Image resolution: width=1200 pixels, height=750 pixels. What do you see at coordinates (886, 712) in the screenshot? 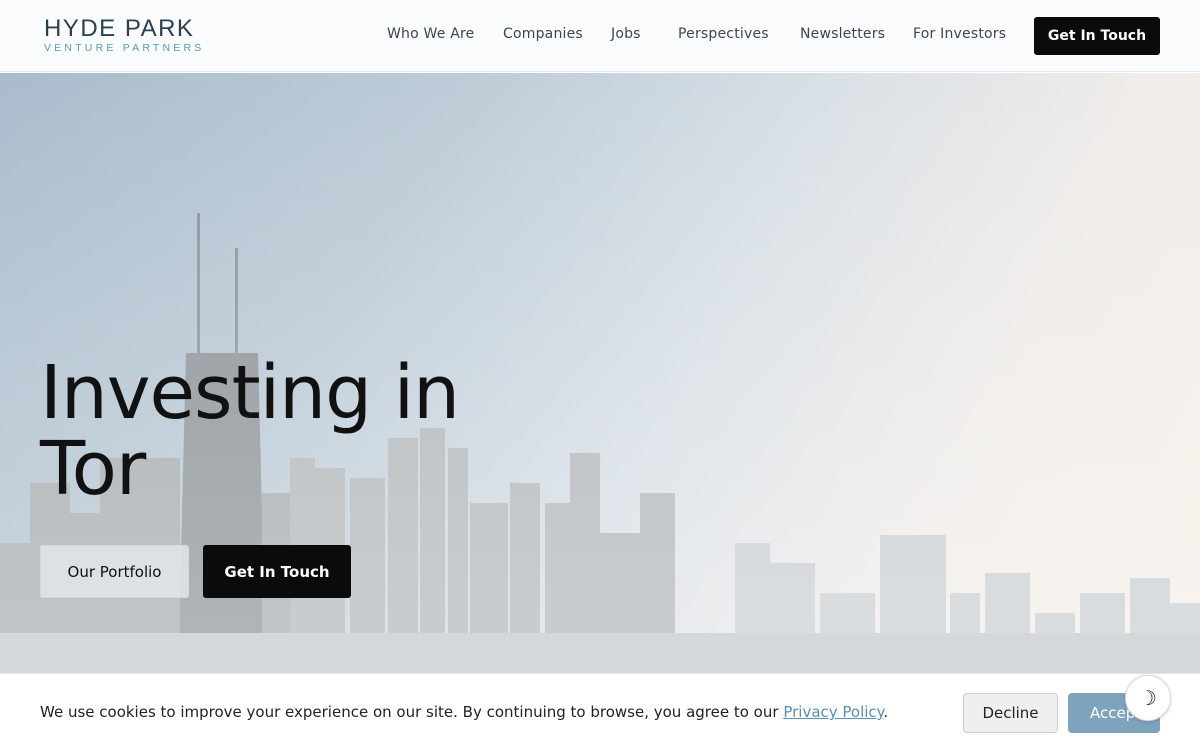
I see `cookie-message-suffix: .` at bounding box center [886, 712].